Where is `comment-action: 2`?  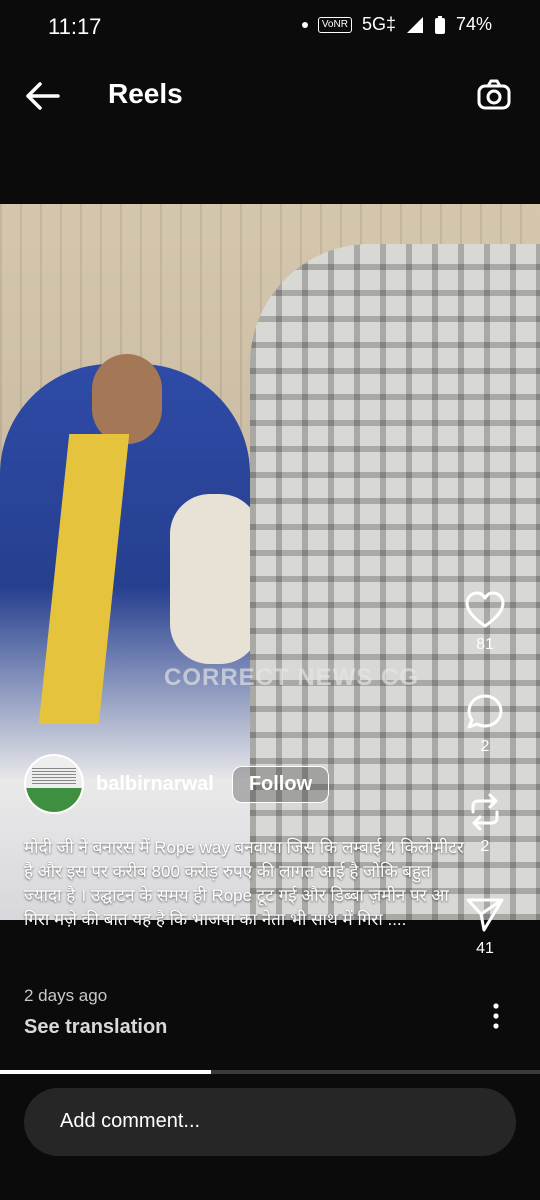 comment-action: 2 is located at coordinates (485, 724).